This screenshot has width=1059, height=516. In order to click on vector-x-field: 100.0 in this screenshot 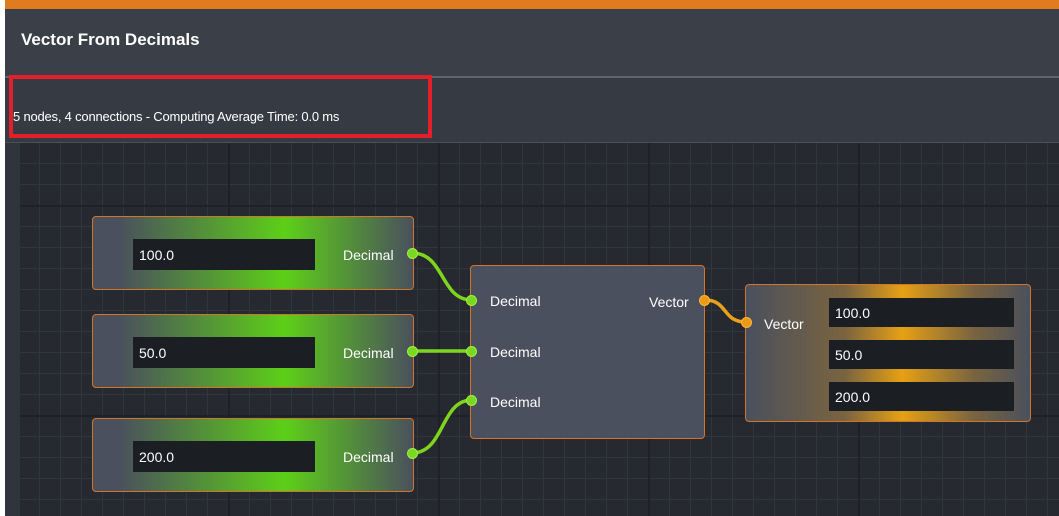, I will do `click(921, 312)`.